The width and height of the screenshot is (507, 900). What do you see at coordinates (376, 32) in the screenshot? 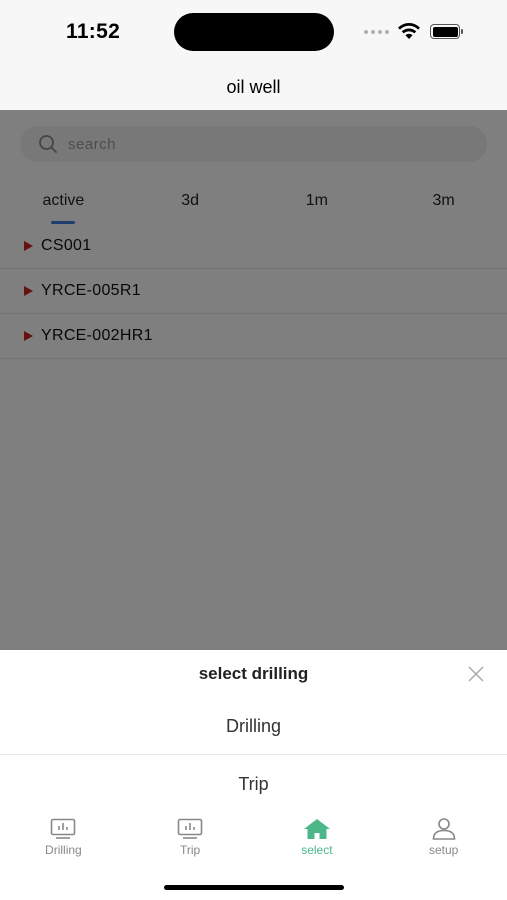
I see `signal-dots-icon` at bounding box center [376, 32].